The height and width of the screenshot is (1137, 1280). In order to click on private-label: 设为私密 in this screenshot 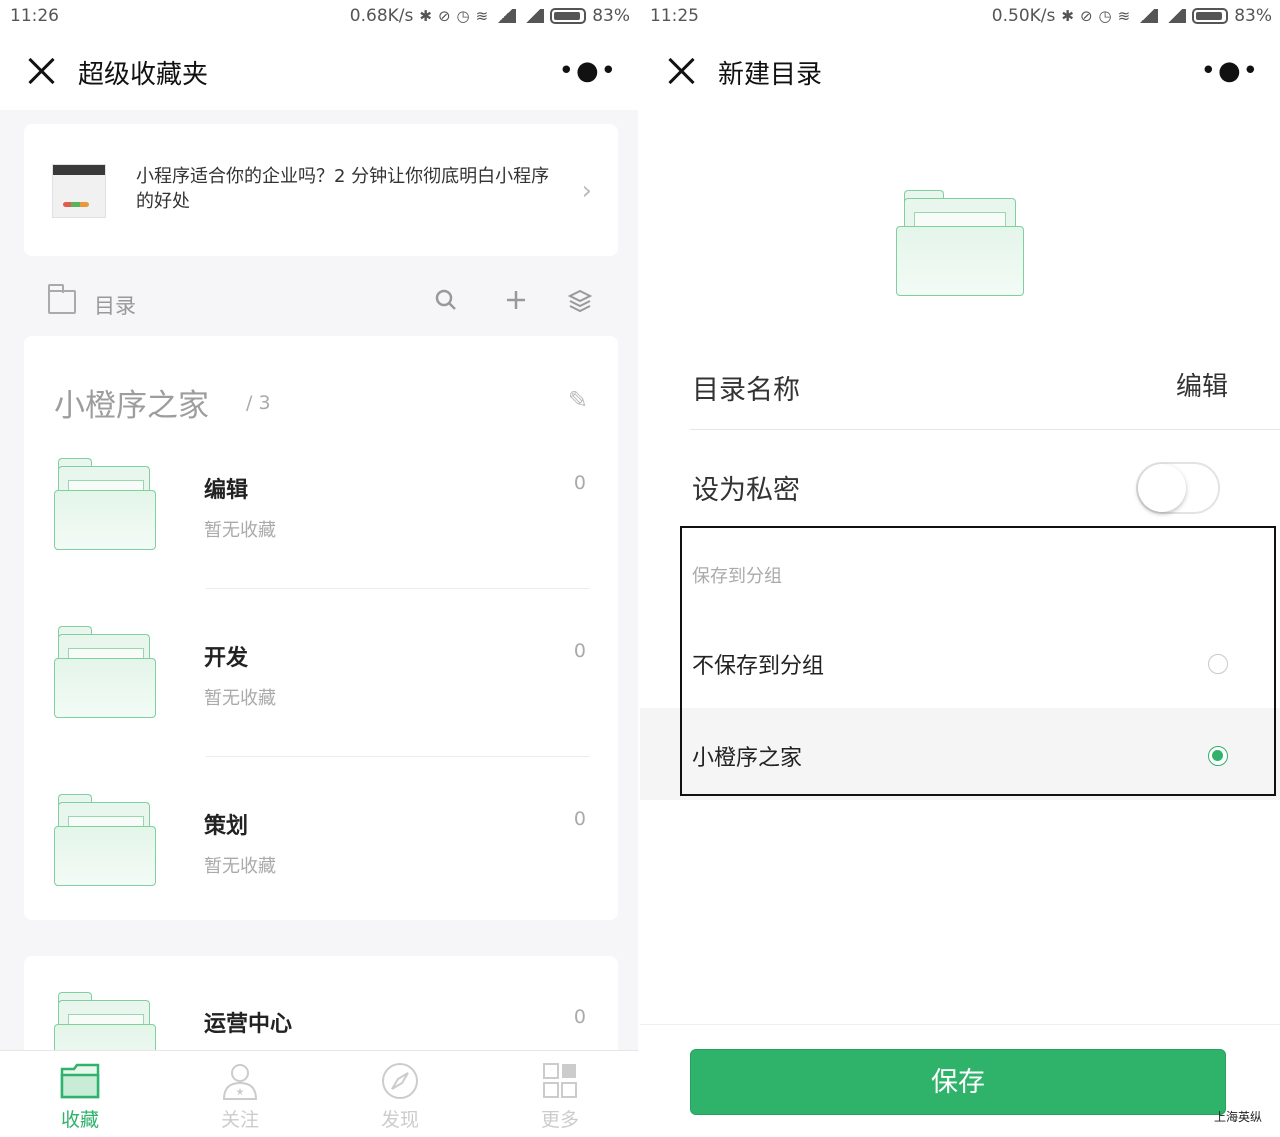, I will do `click(746, 490)`.